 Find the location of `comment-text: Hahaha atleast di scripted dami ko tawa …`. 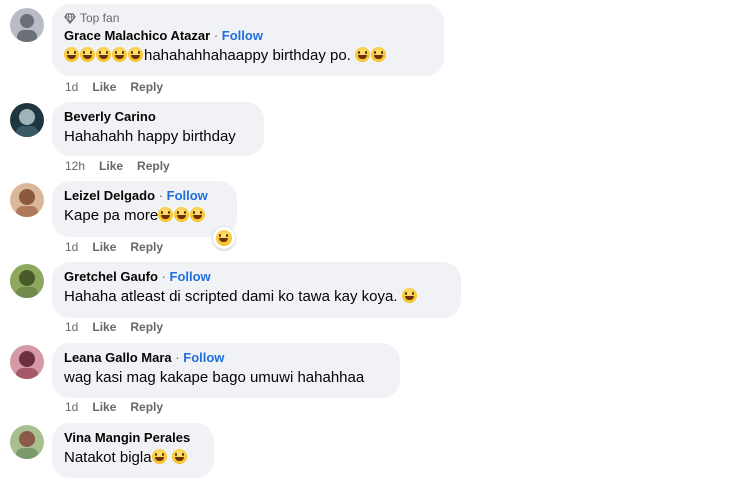

comment-text: Hahaha atleast di scripted dami ko tawa … is located at coordinates (231, 296).